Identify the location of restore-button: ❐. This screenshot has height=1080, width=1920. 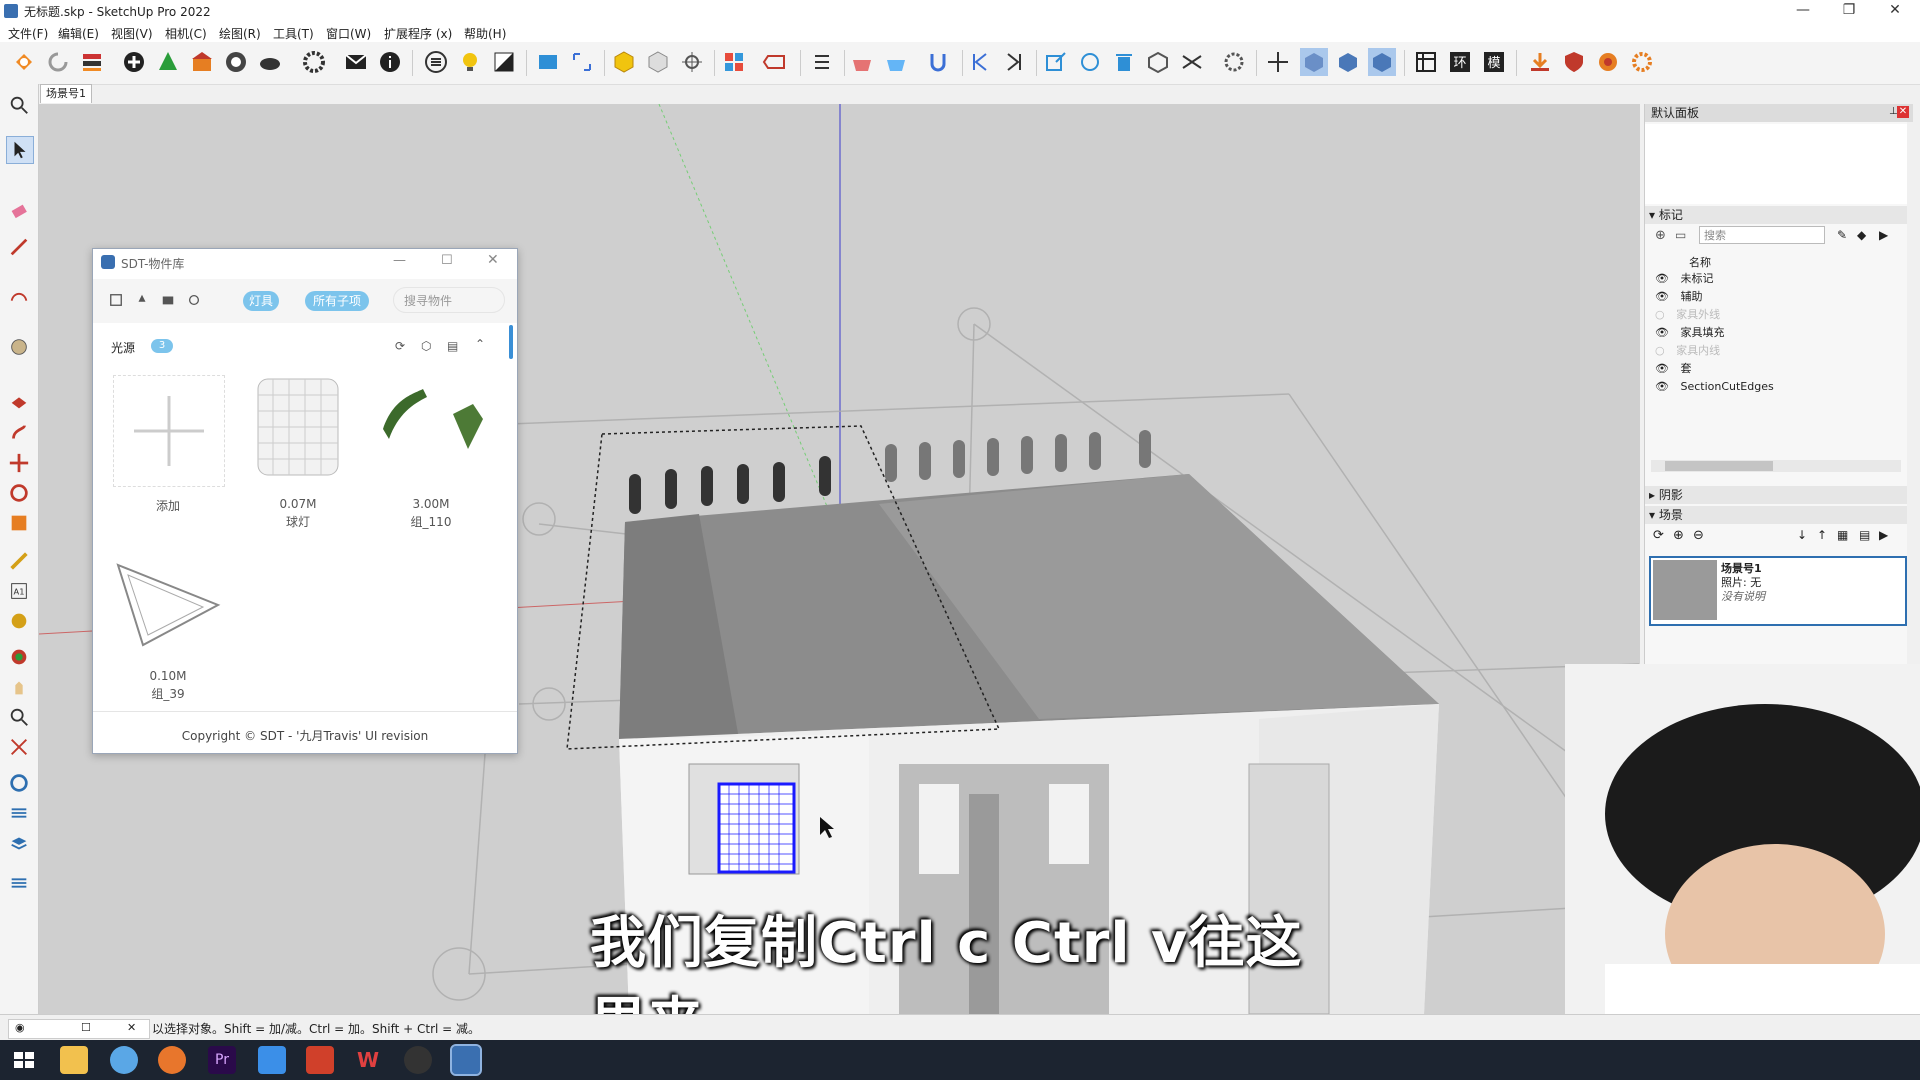
(1849, 11).